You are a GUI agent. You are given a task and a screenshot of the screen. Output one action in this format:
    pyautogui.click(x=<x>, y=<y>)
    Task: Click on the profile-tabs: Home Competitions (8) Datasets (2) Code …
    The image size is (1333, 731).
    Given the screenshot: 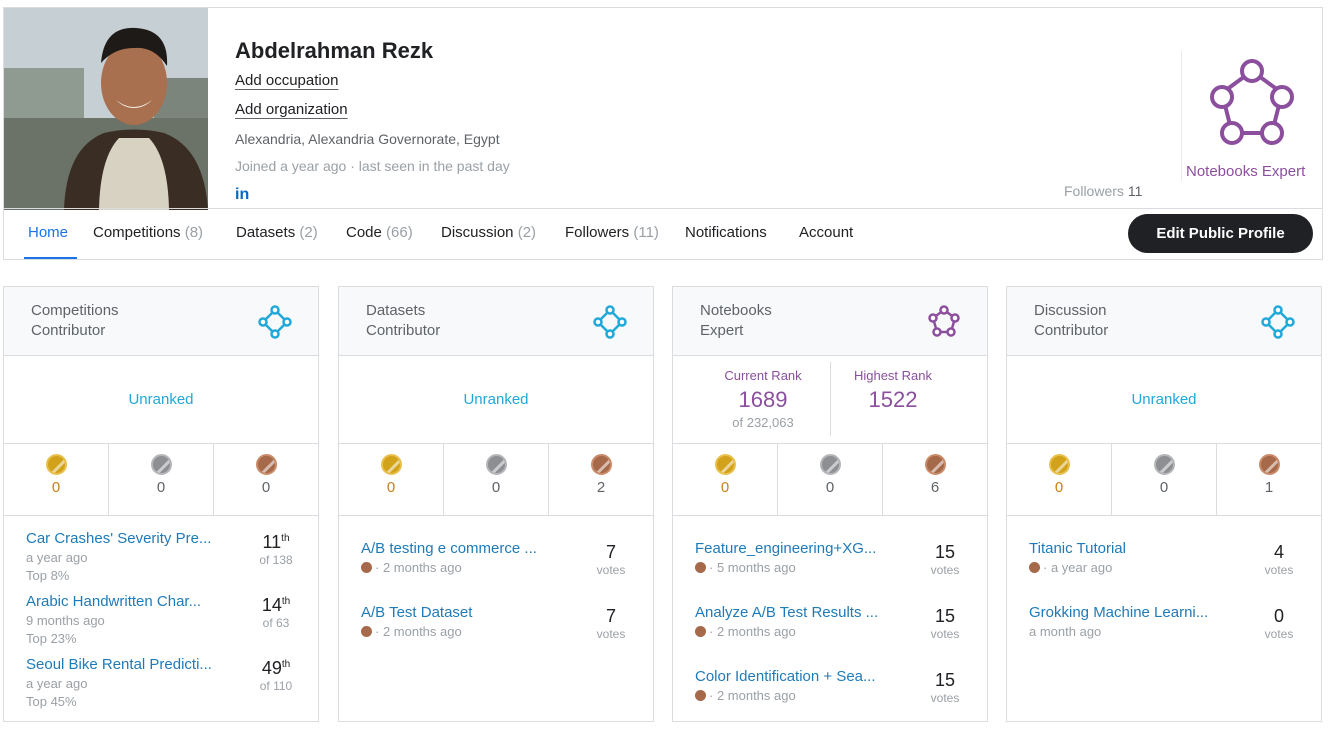 What is the action you would take?
    pyautogui.click(x=663, y=233)
    